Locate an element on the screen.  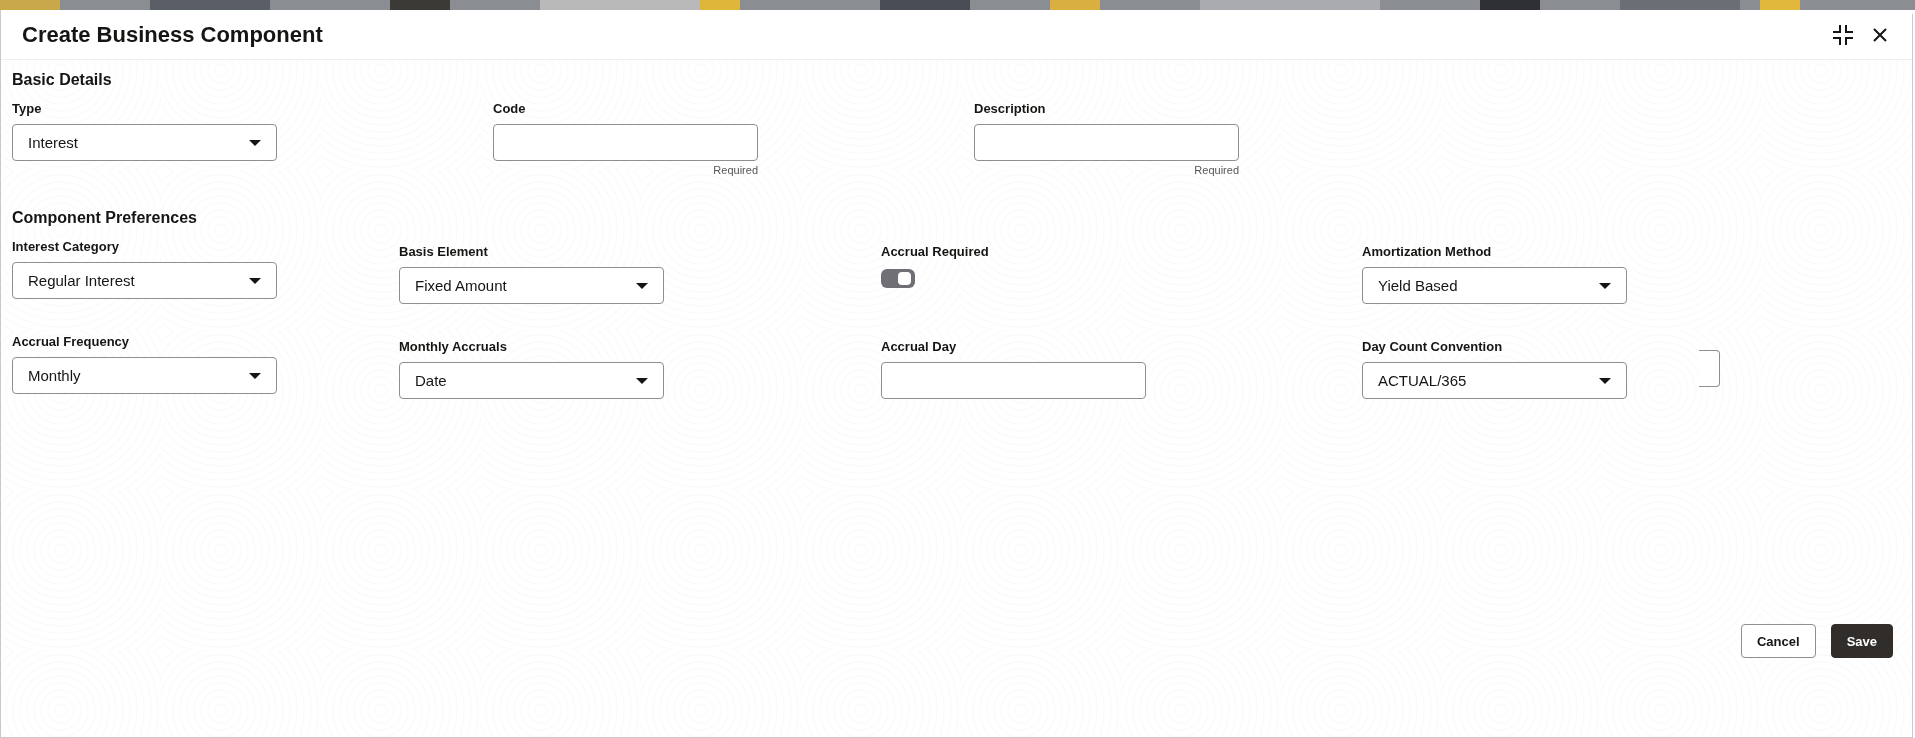
field-label: Interest Category is located at coordinates (65, 246).